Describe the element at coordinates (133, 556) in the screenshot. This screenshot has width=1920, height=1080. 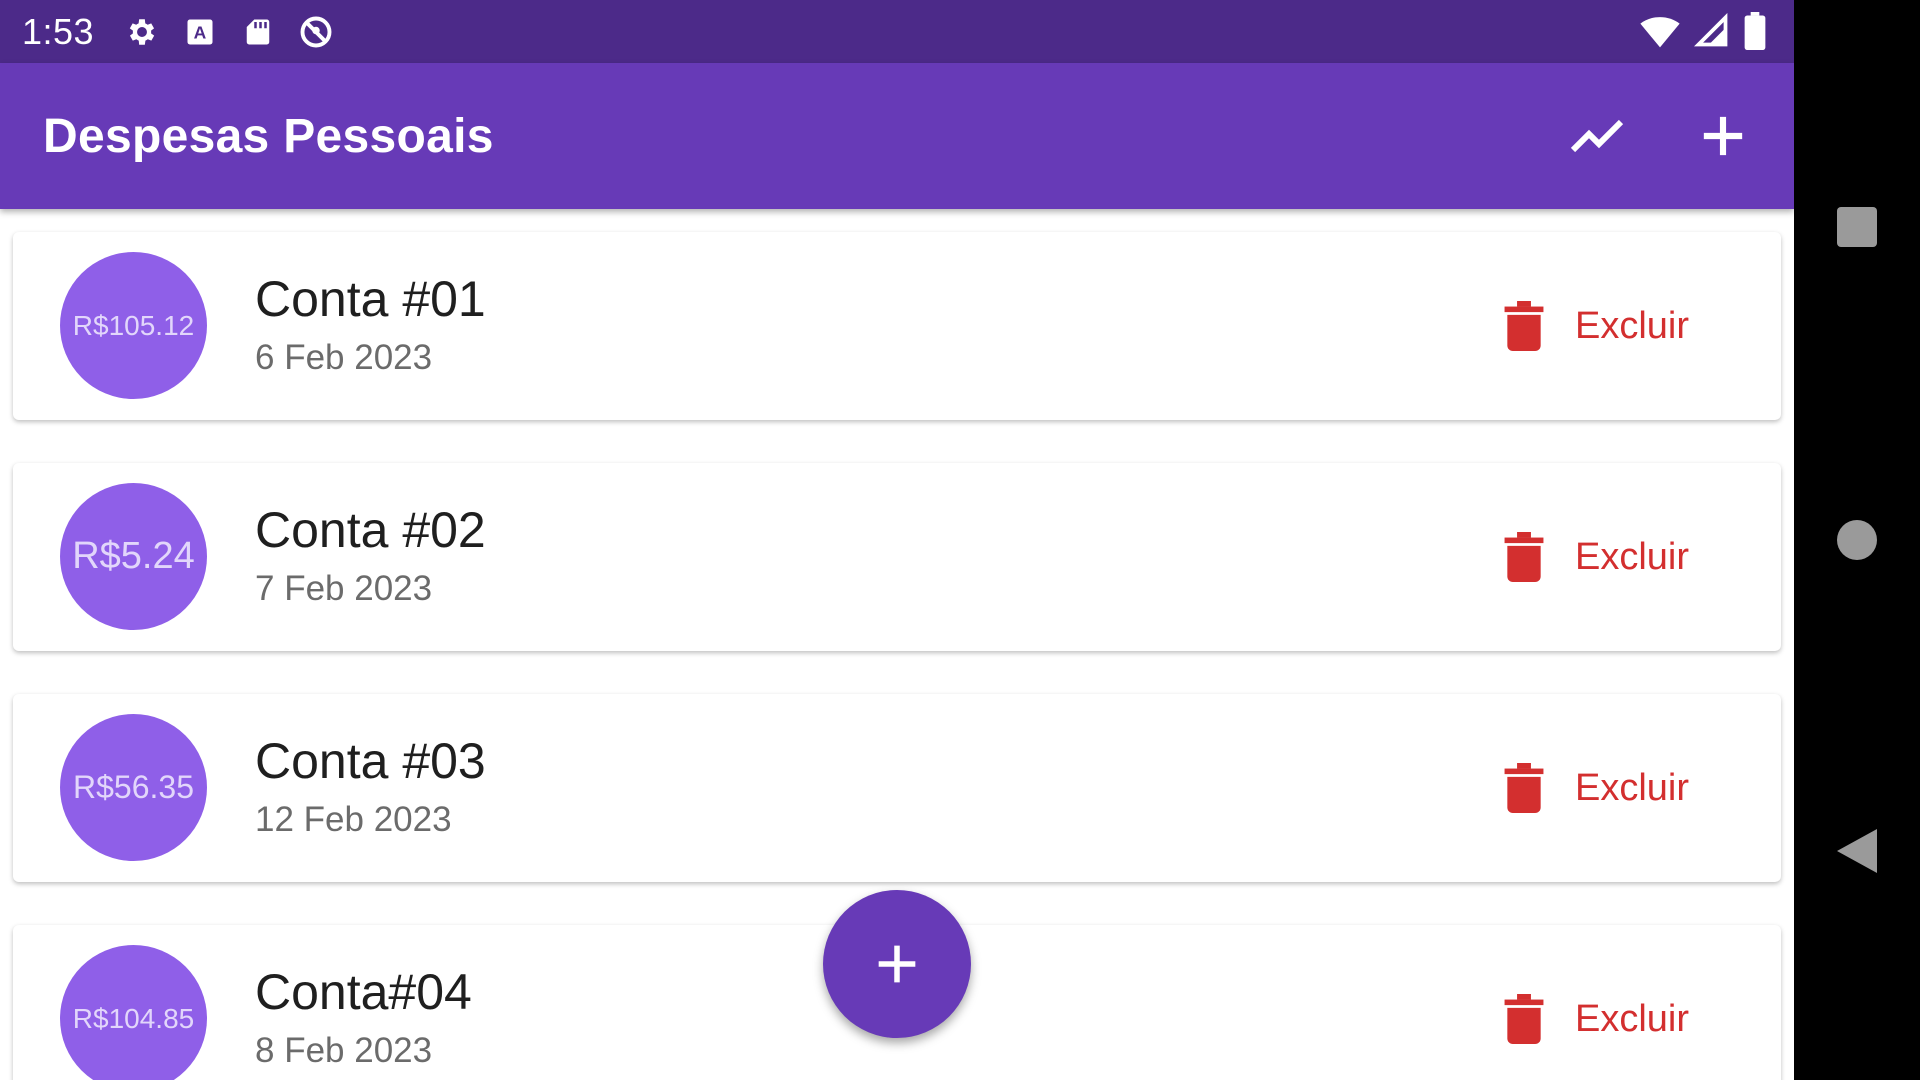
I see `amount-avatar: R$5.24` at that location.